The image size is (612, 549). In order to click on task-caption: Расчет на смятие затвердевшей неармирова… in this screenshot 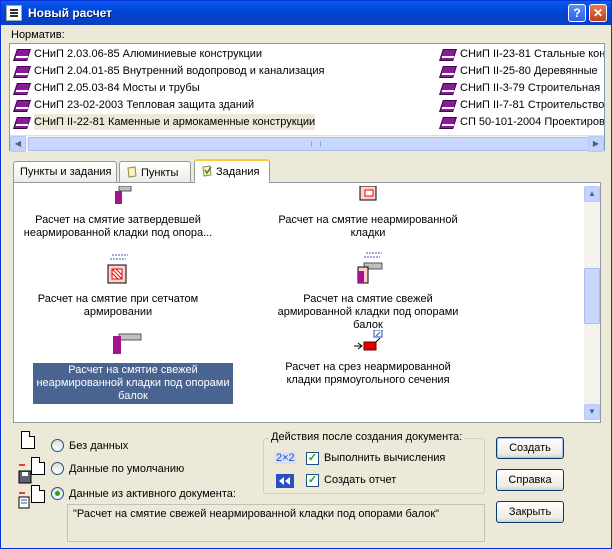, I will do `click(118, 226)`.